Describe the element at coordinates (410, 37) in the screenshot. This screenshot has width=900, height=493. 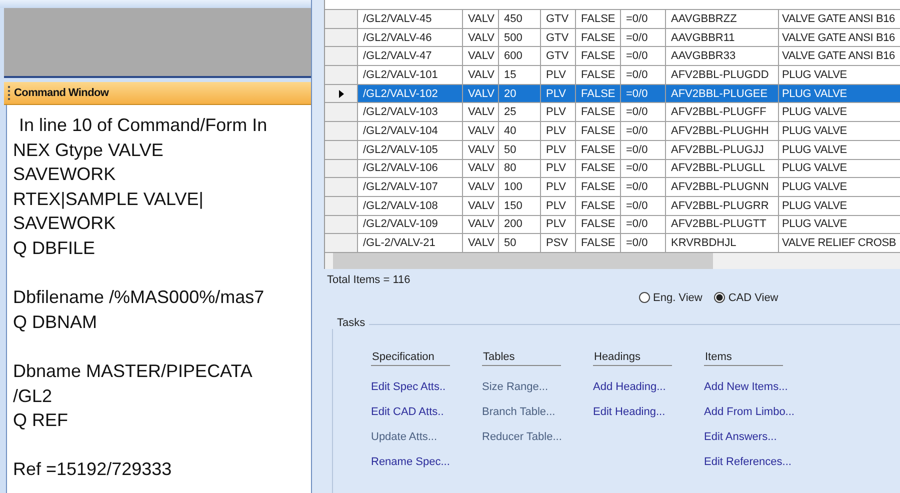
I see `table-cell: /GL2/VALV-46` at that location.